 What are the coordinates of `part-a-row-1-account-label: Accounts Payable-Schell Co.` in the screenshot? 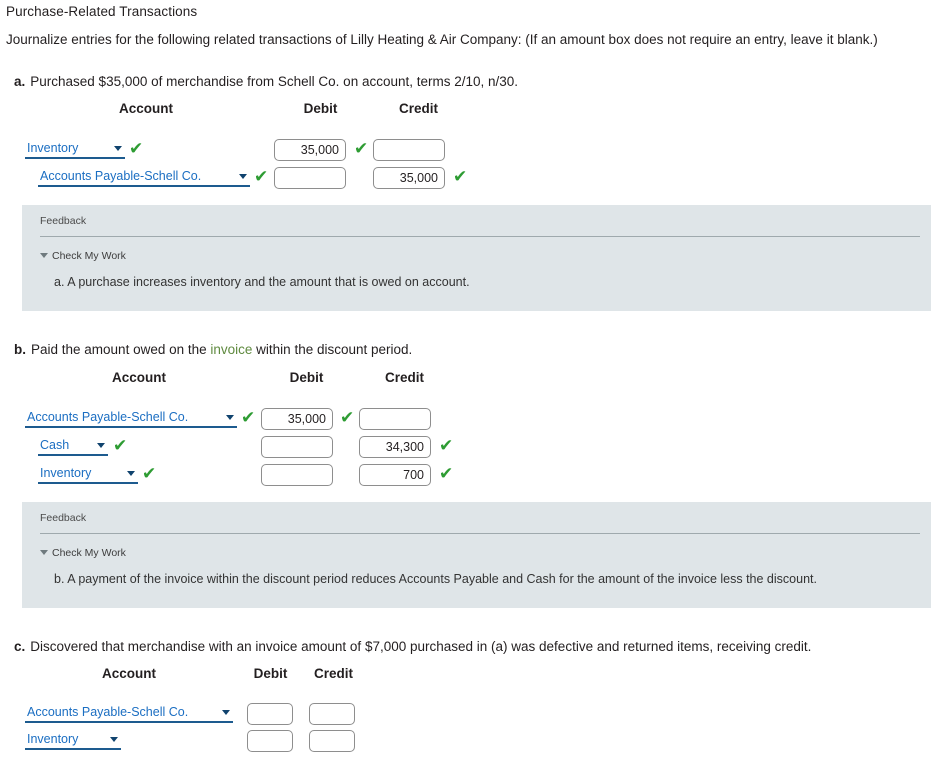 It's located at (121, 176).